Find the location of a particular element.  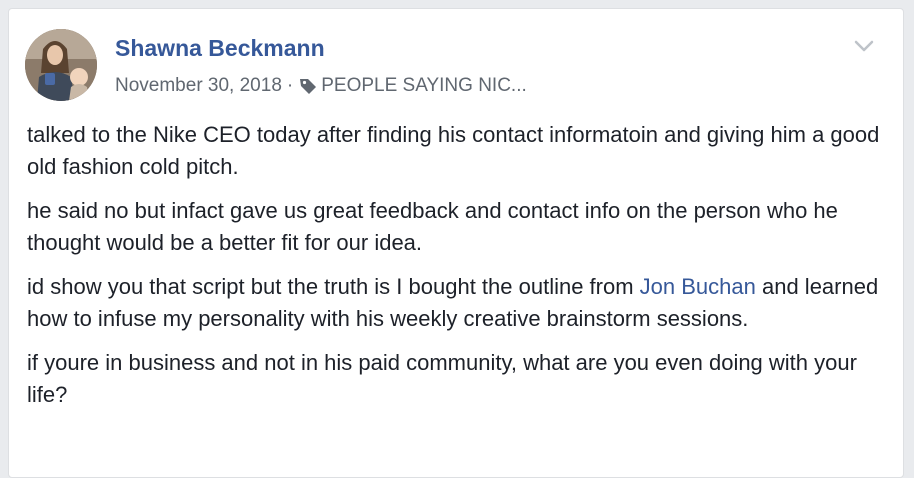

avatar-photo is located at coordinates (61, 65).